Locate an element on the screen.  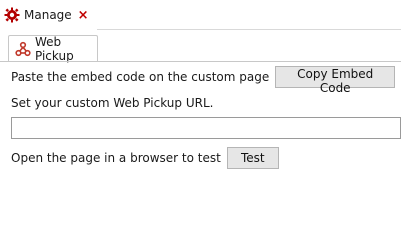
top-tab-bar: Manage × is located at coordinates (200, 15).